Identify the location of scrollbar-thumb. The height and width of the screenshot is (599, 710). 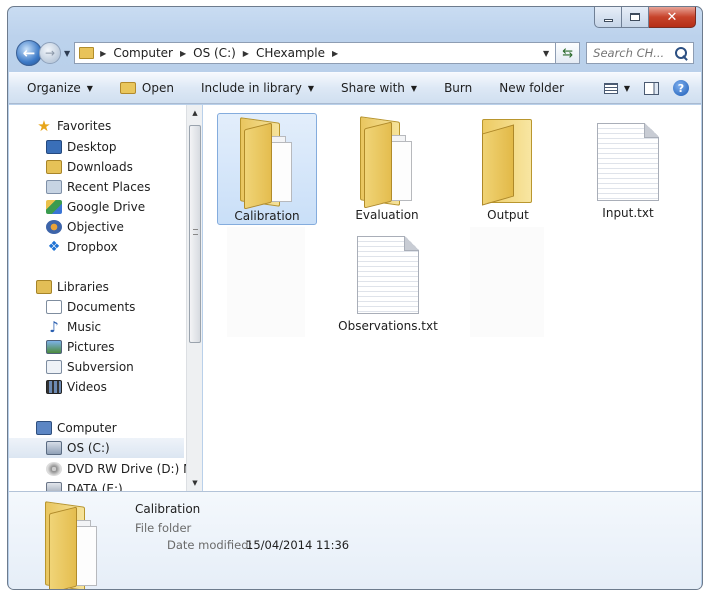
(195, 234).